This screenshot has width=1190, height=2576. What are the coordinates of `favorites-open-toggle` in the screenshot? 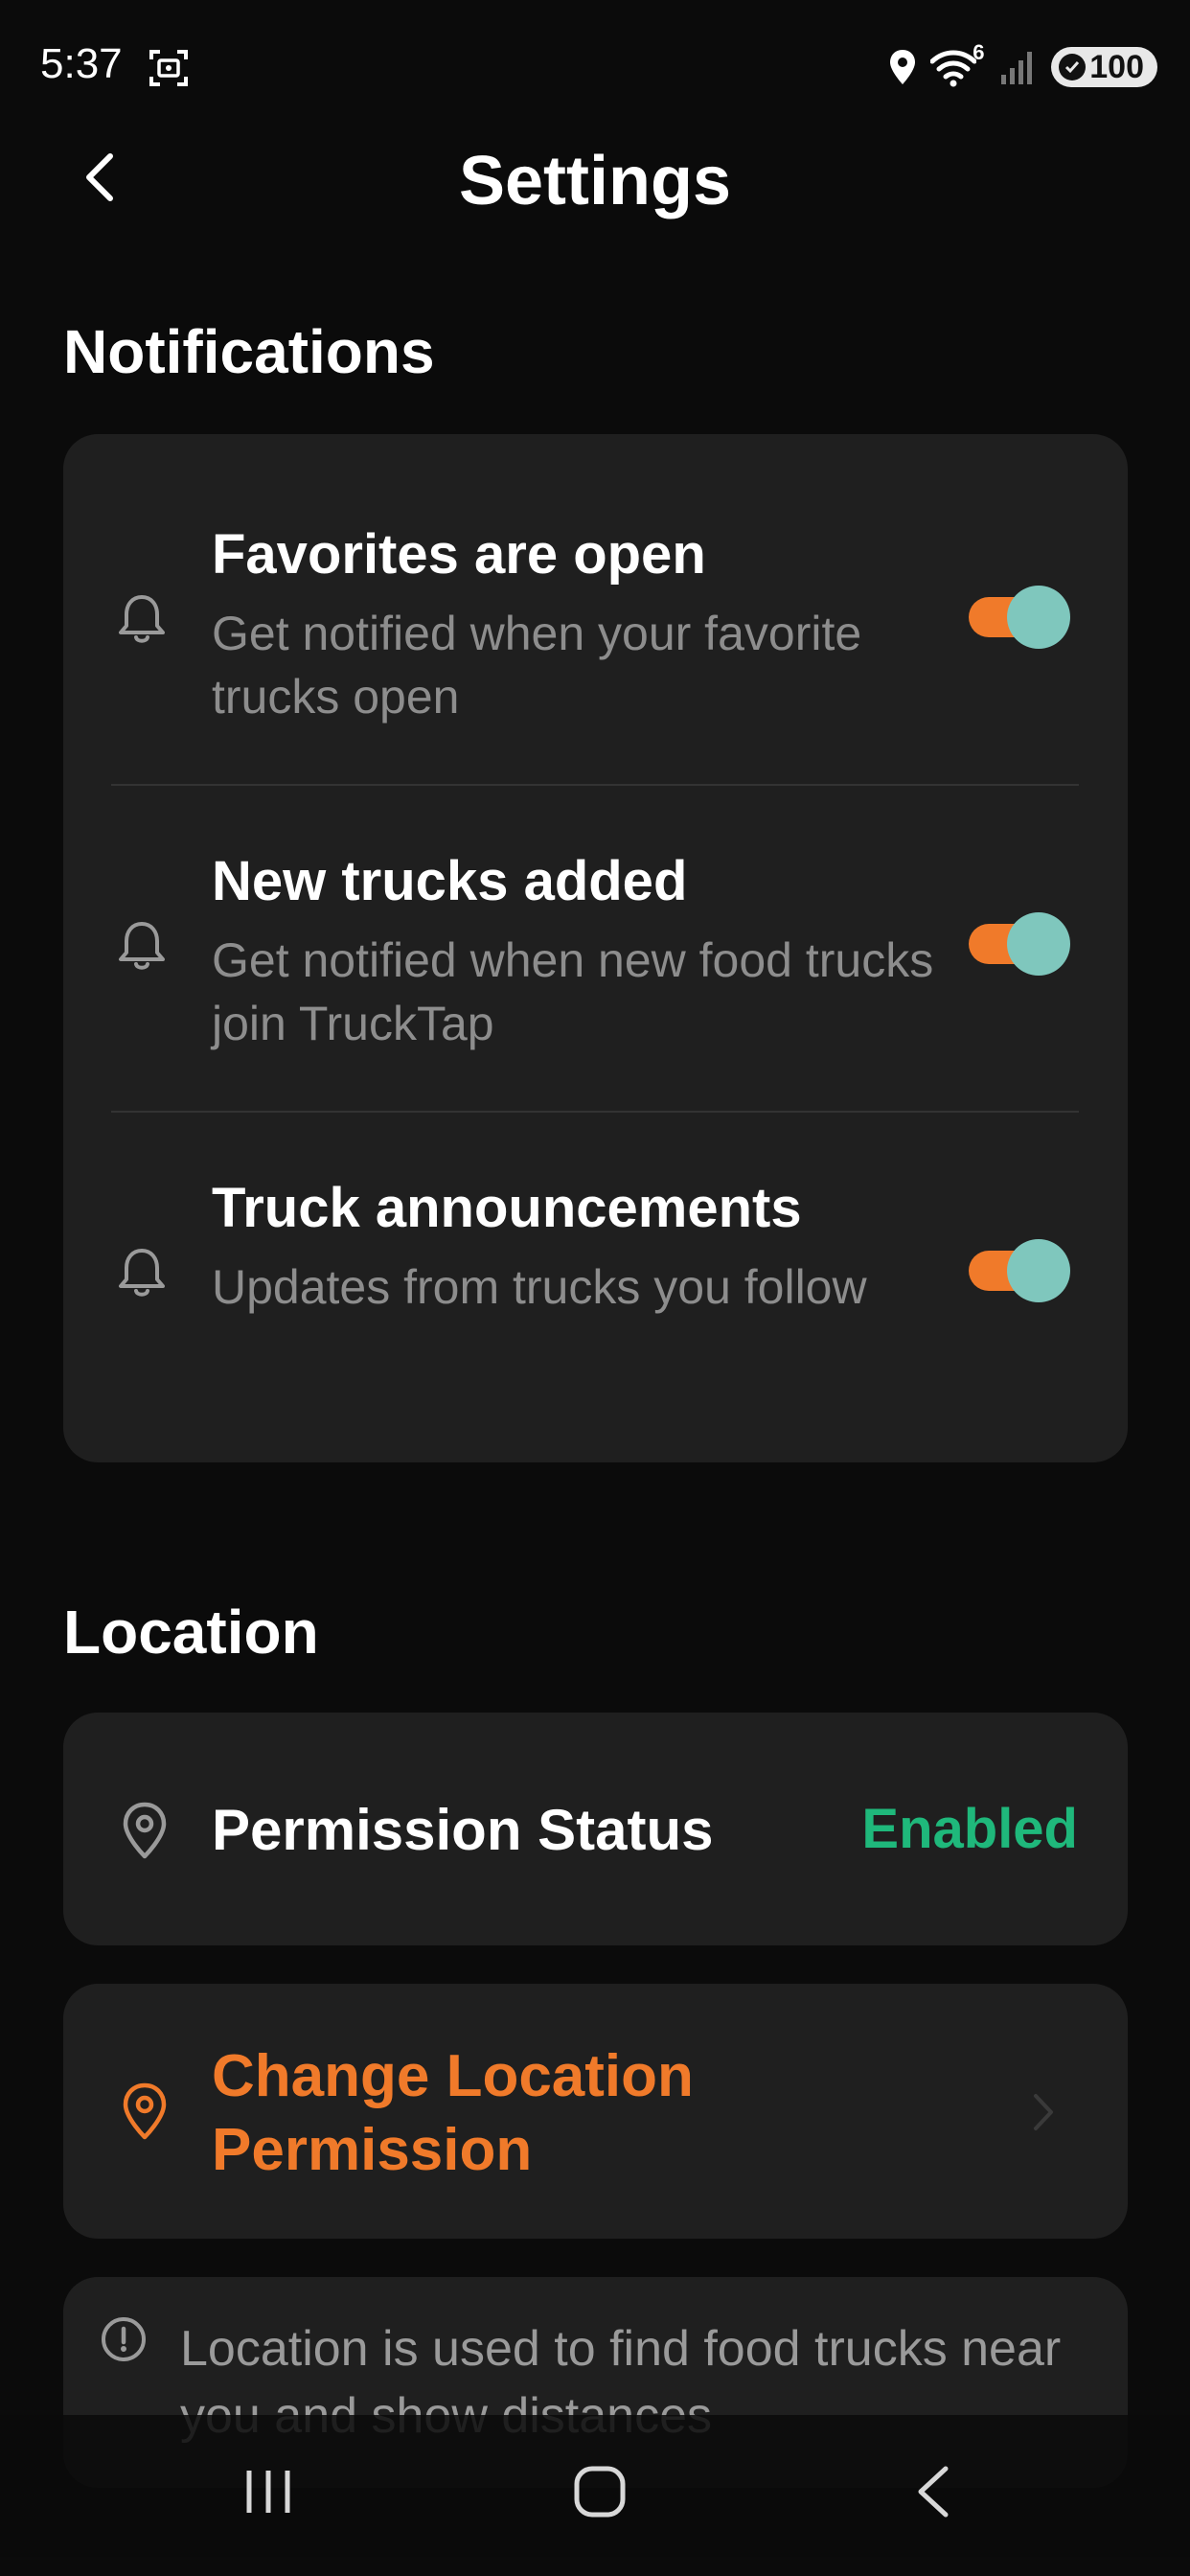 It's located at (1020, 617).